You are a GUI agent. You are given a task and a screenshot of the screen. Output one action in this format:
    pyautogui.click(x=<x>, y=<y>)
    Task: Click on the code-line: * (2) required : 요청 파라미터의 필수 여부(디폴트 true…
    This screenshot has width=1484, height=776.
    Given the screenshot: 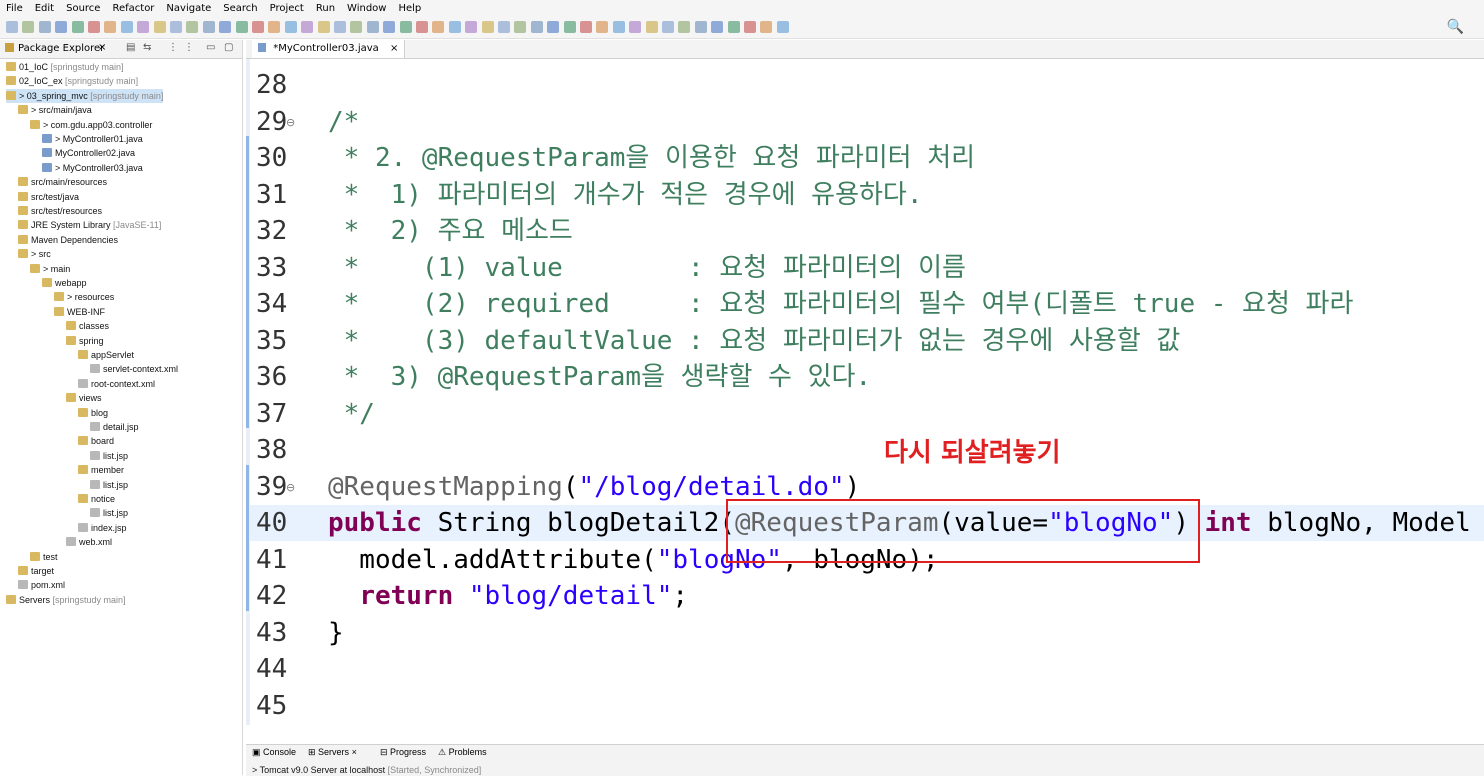 What is the action you would take?
    pyautogui.click(x=841, y=304)
    